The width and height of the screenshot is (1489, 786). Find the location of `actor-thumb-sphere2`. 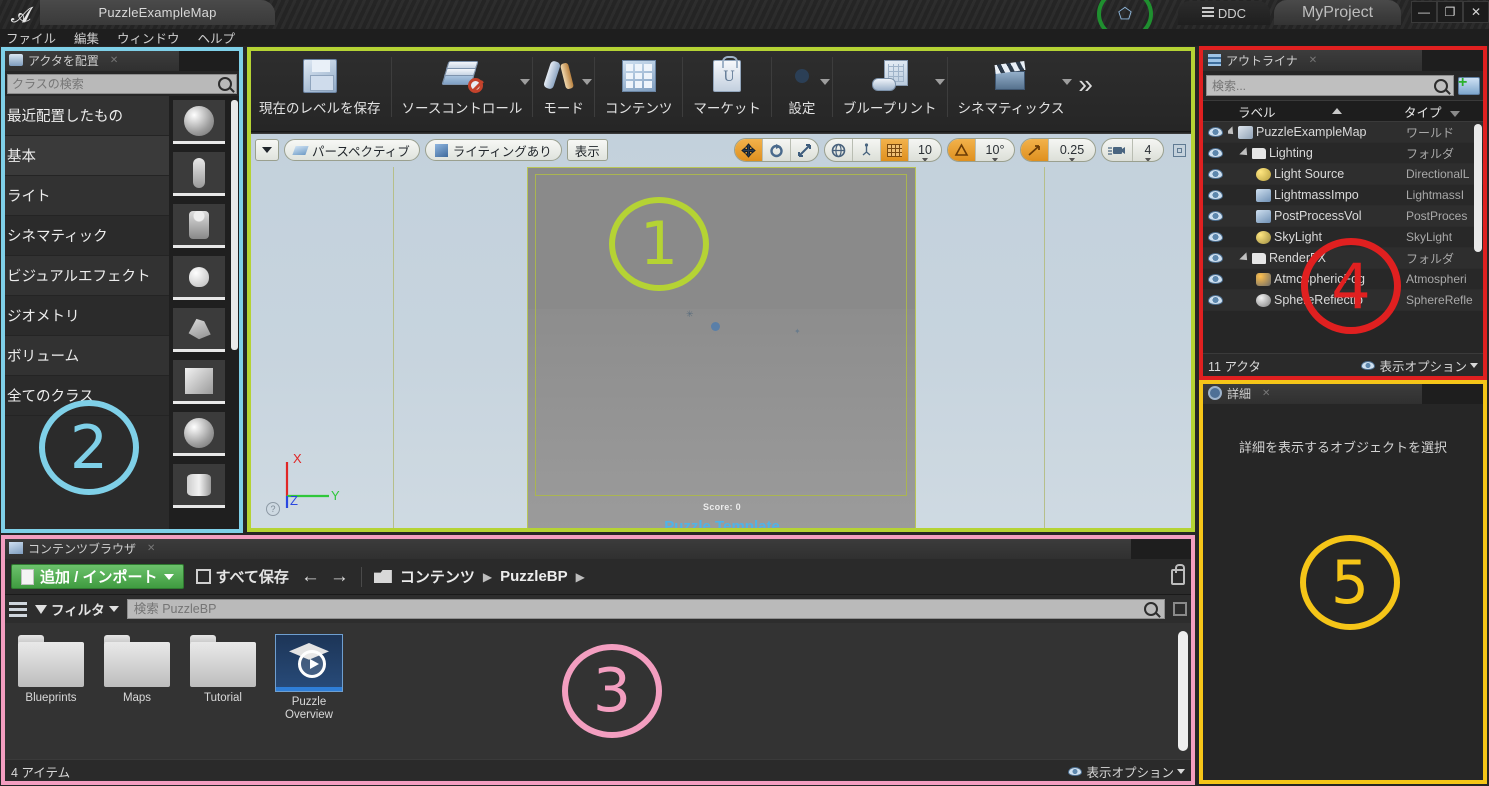

actor-thumb-sphere2 is located at coordinates (199, 434).